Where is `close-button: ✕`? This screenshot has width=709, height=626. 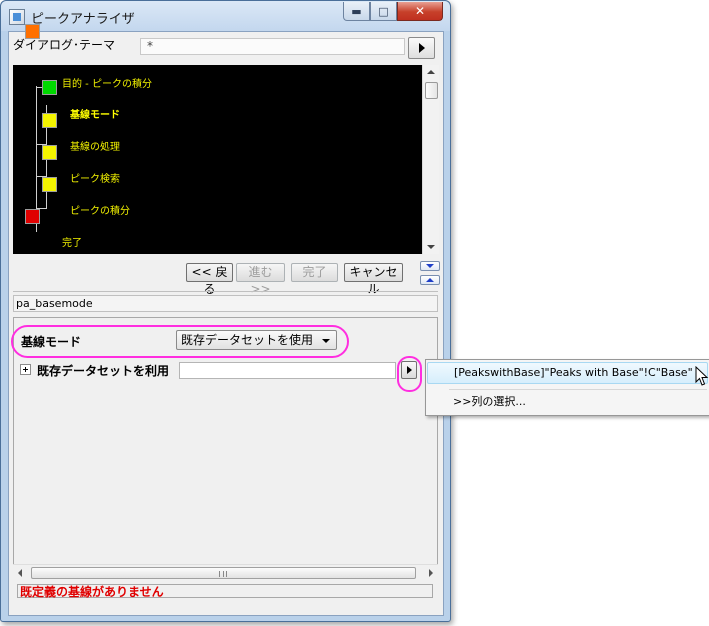 close-button: ✕ is located at coordinates (420, 11).